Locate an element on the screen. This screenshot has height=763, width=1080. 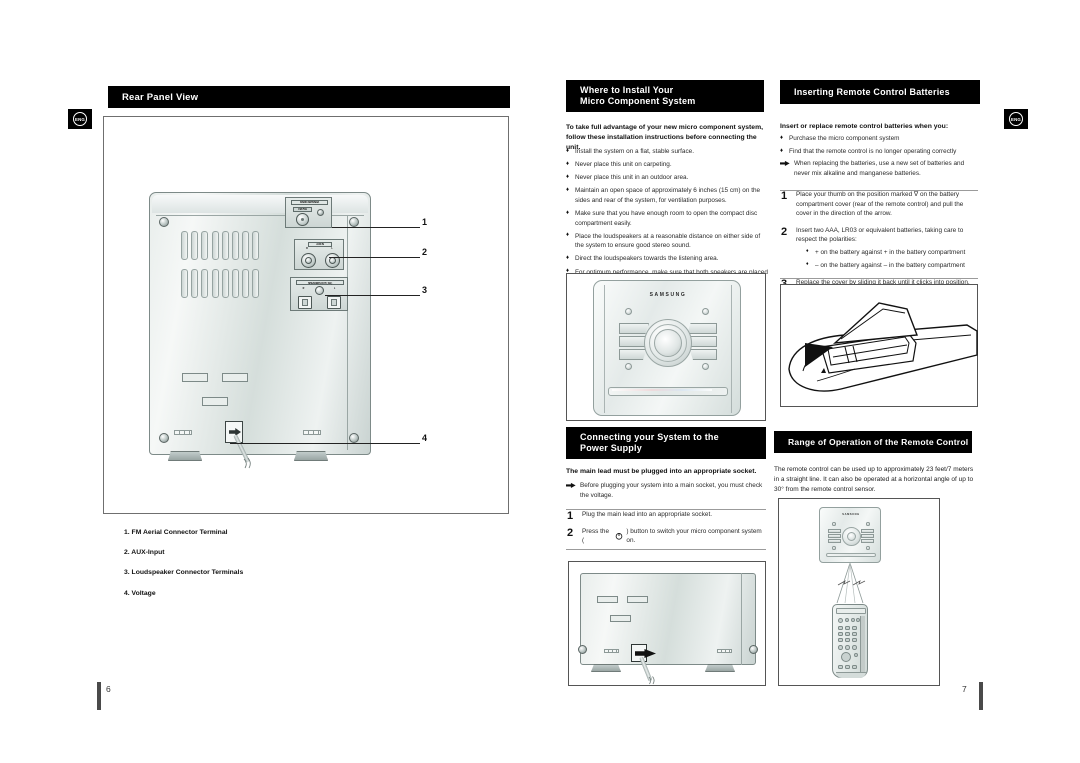
fm-block-screw is located at coordinates (320, 212).